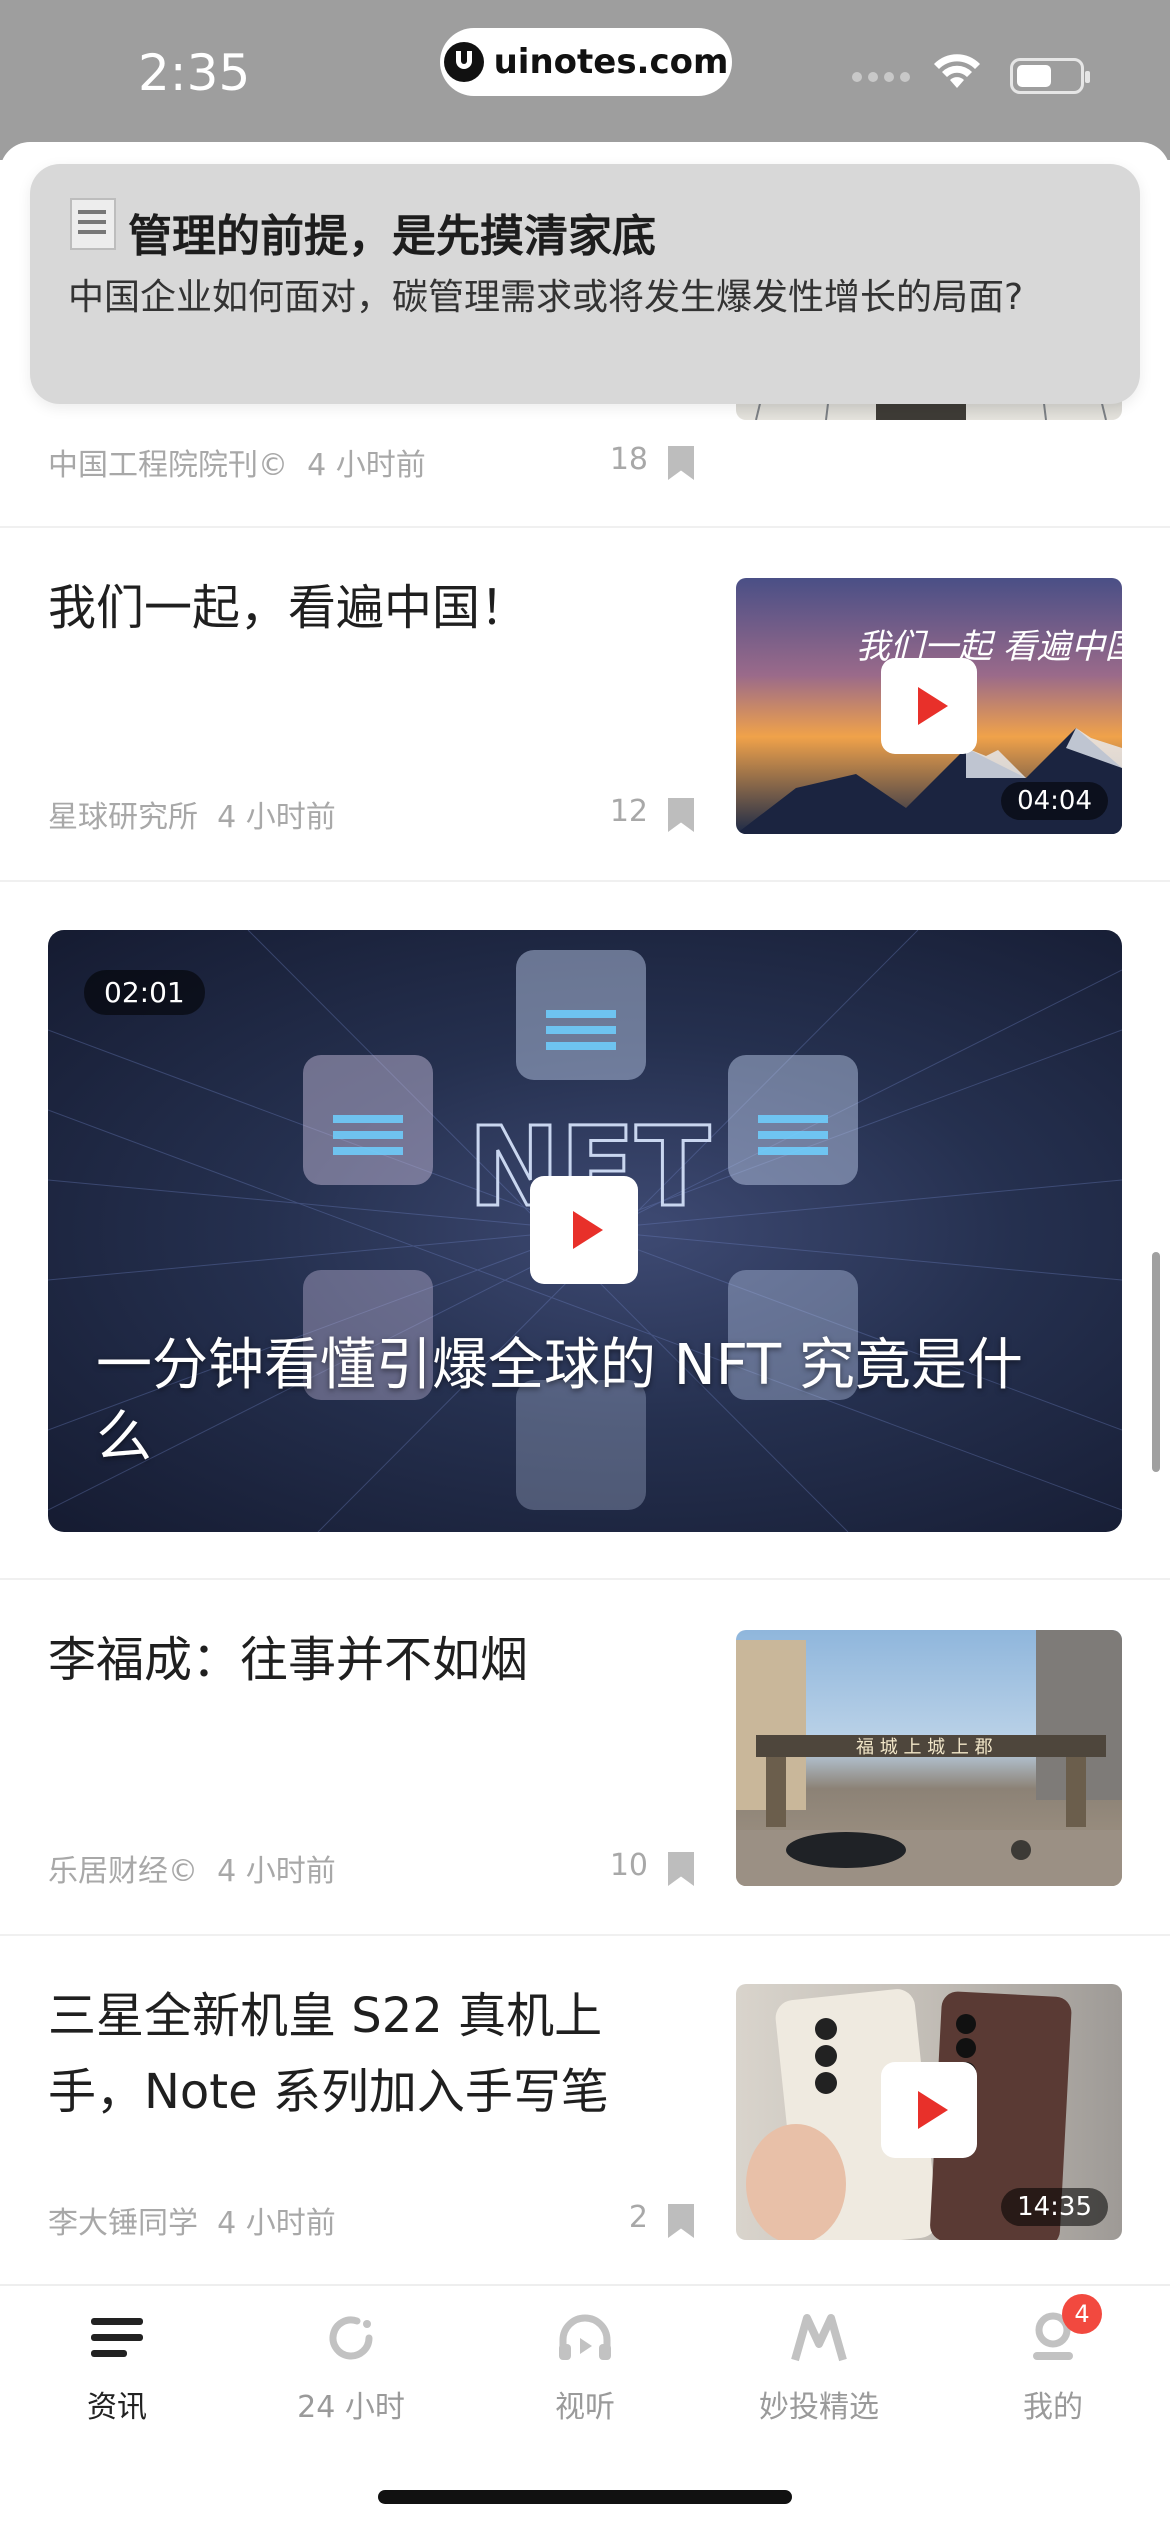 The image size is (1170, 2534). Describe the element at coordinates (585, 2407) in the screenshot. I see `tab-label: 视听` at that location.